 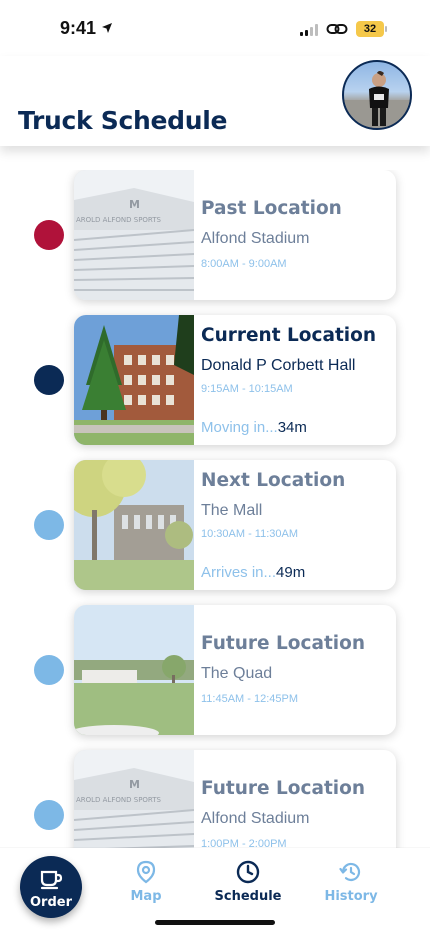 I want to click on location-time: 11:45AM - 12:45PM, so click(x=250, y=699).